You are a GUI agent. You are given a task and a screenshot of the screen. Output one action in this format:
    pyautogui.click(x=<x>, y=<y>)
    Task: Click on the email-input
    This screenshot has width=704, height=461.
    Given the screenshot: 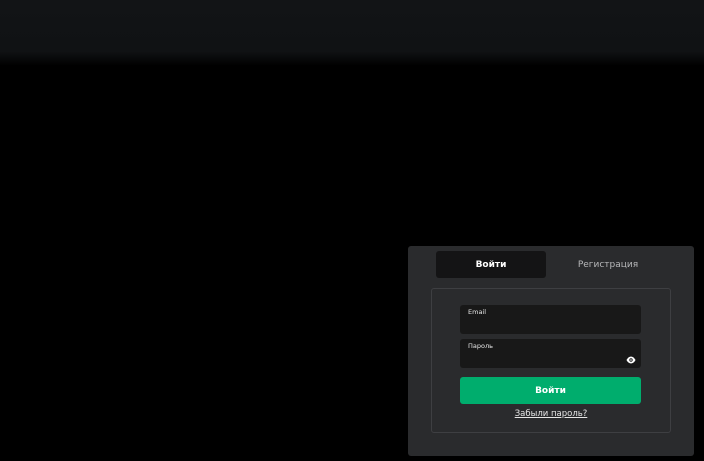 What is the action you would take?
    pyautogui.click(x=543, y=324)
    